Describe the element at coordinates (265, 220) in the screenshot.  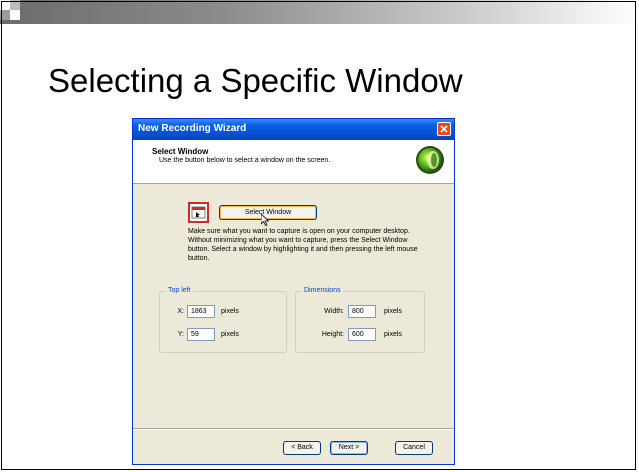
I see `cursor-icon` at that location.